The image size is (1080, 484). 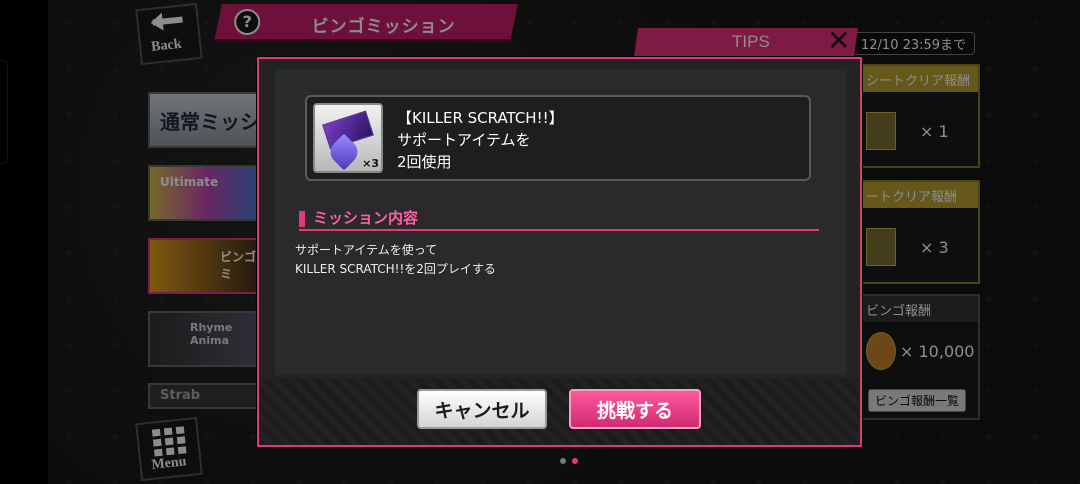 What do you see at coordinates (370, 163) in the screenshot?
I see `item-count: ×3` at bounding box center [370, 163].